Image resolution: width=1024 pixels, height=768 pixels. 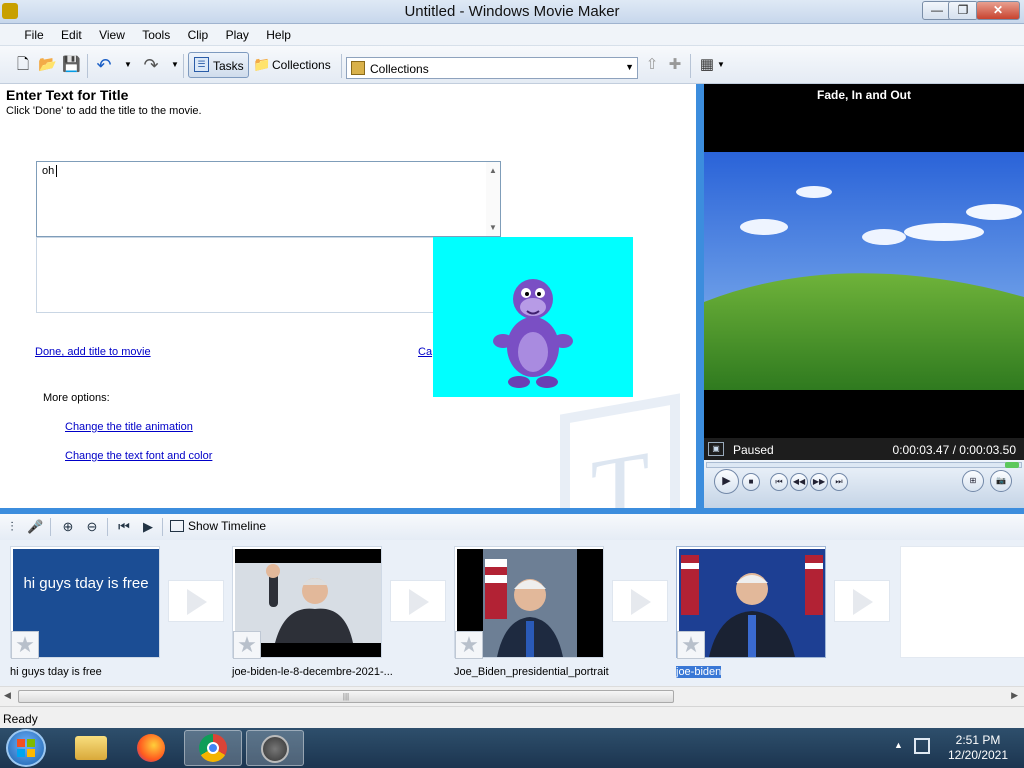 What do you see at coordinates (124, 527) in the screenshot?
I see `rewind-storyboard-icon: ⏮` at bounding box center [124, 527].